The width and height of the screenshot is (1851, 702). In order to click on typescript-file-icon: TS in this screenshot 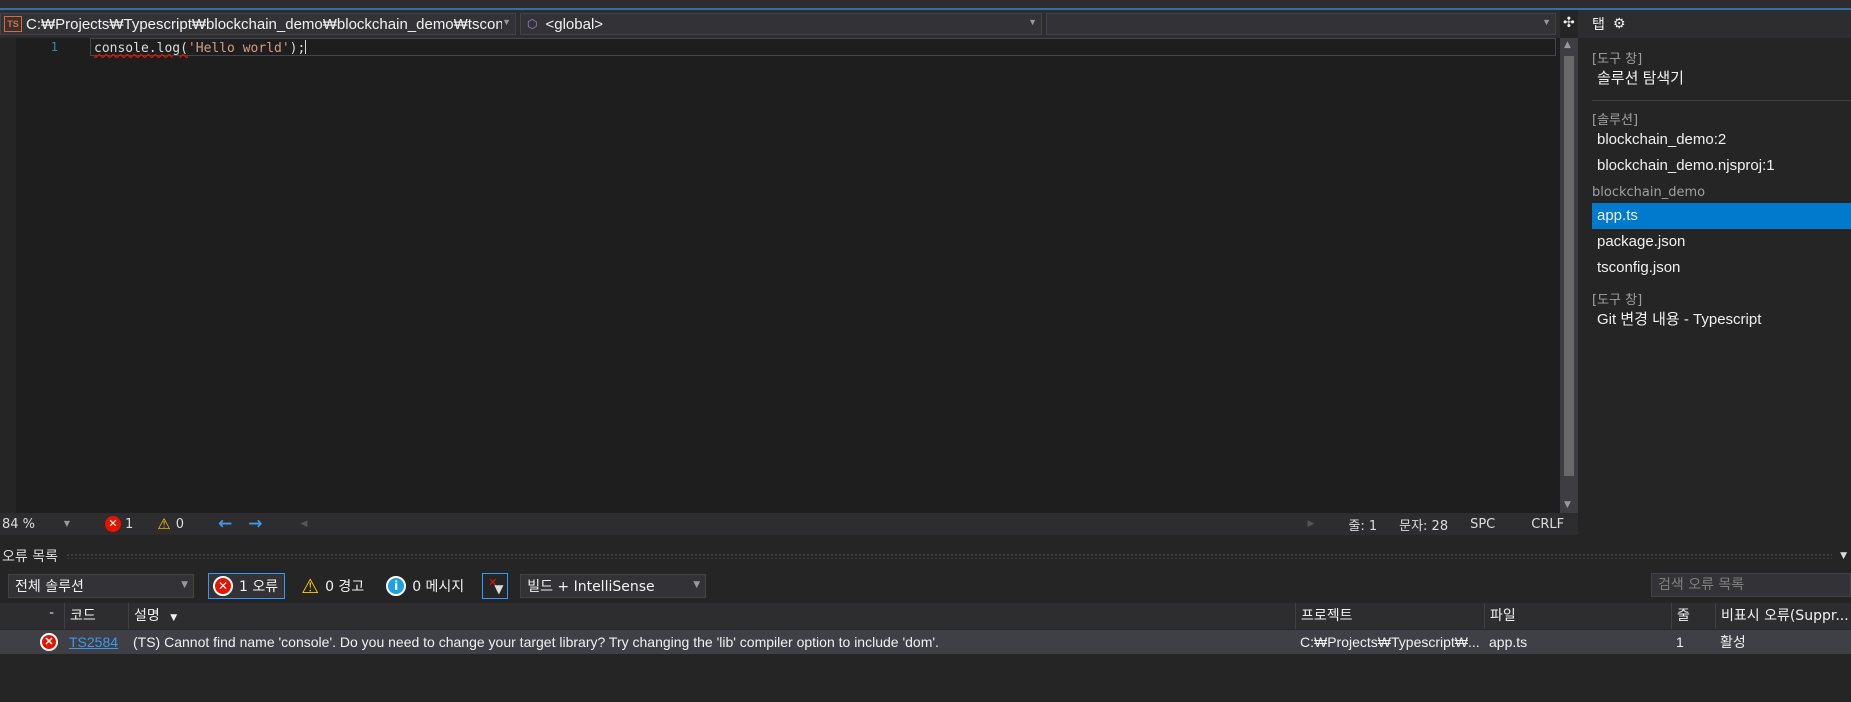, I will do `click(13, 24)`.